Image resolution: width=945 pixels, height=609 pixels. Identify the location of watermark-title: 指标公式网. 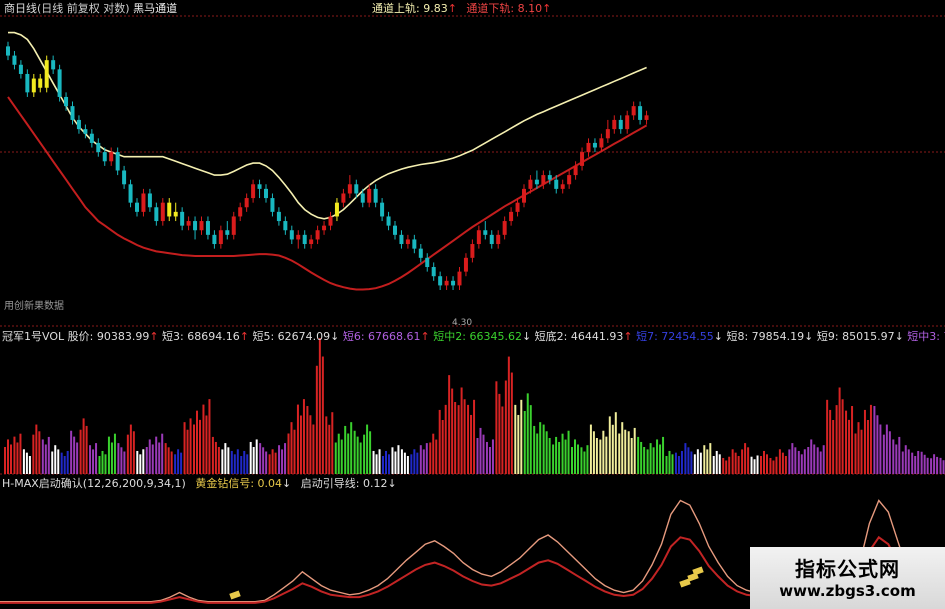
(847, 569).